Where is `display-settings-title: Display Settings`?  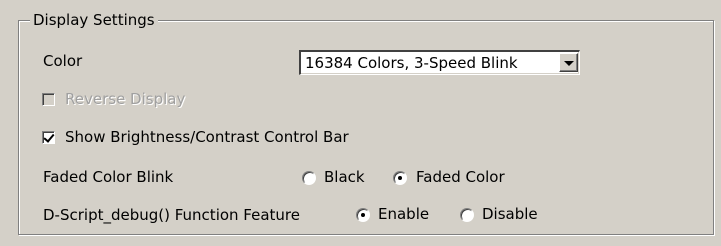 display-settings-title: Display Settings is located at coordinates (94, 20).